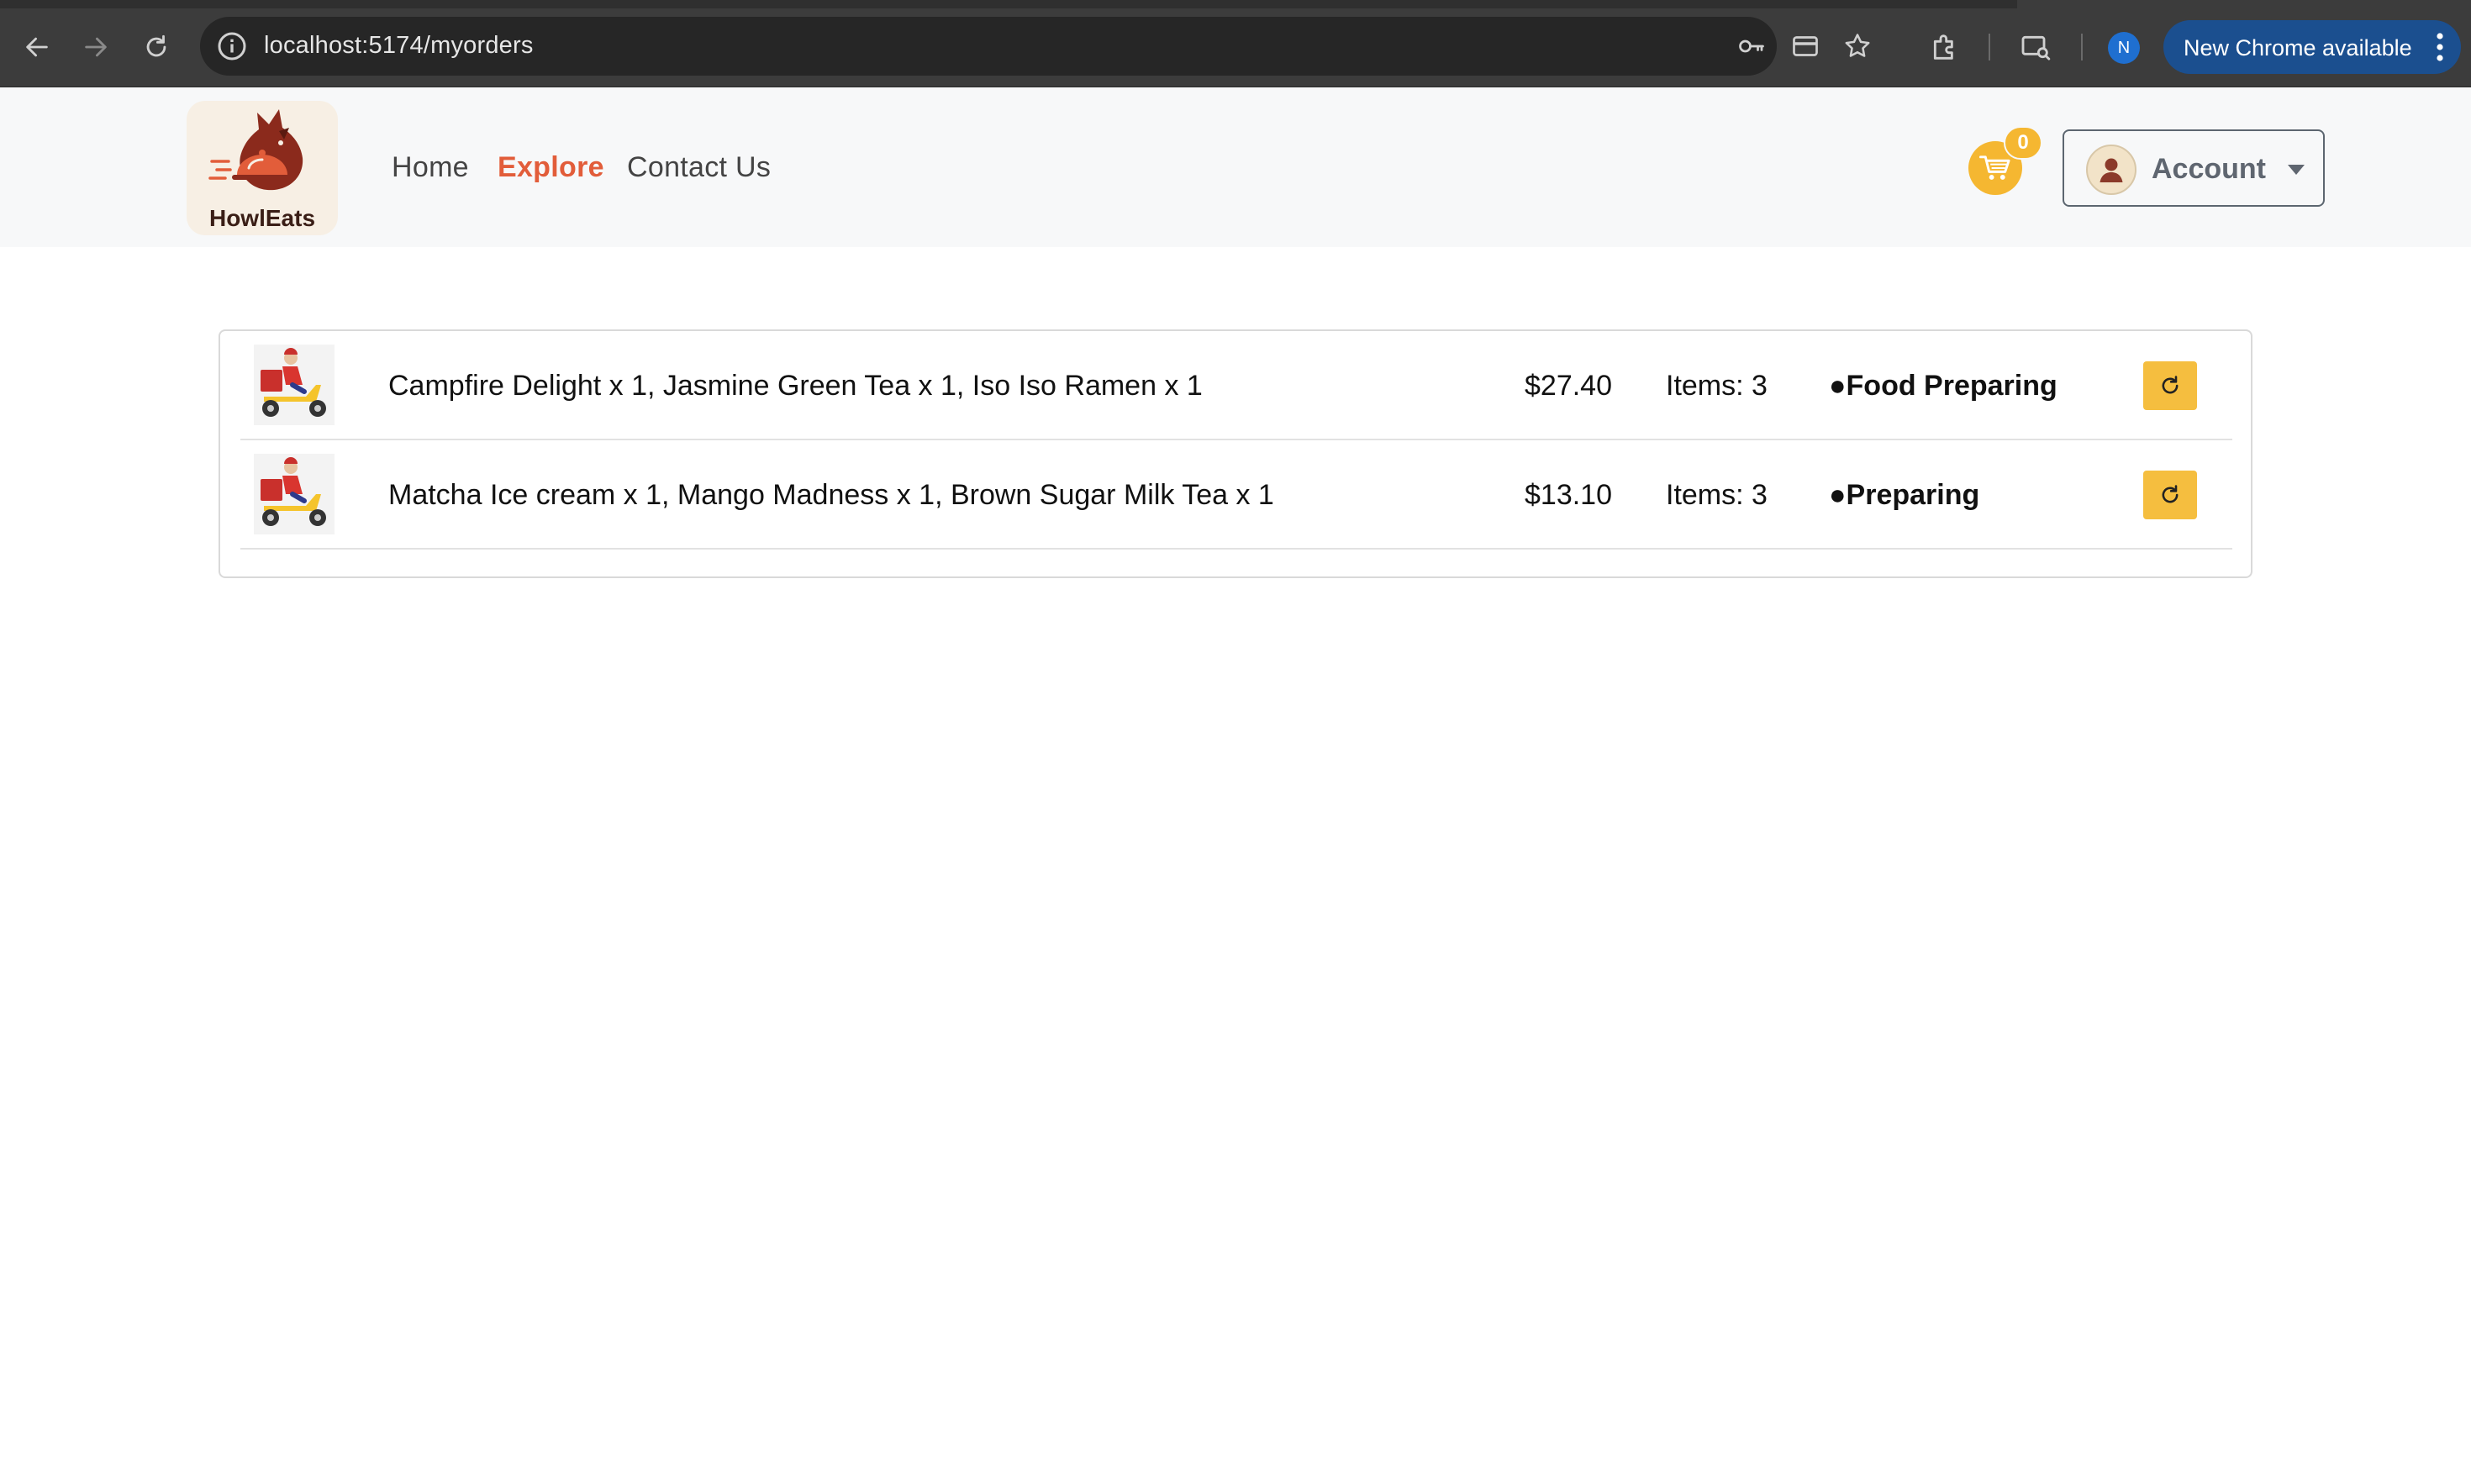 The width and height of the screenshot is (2471, 1484). Describe the element at coordinates (1568, 386) in the screenshot. I see `order-amount: $27.40` at that location.